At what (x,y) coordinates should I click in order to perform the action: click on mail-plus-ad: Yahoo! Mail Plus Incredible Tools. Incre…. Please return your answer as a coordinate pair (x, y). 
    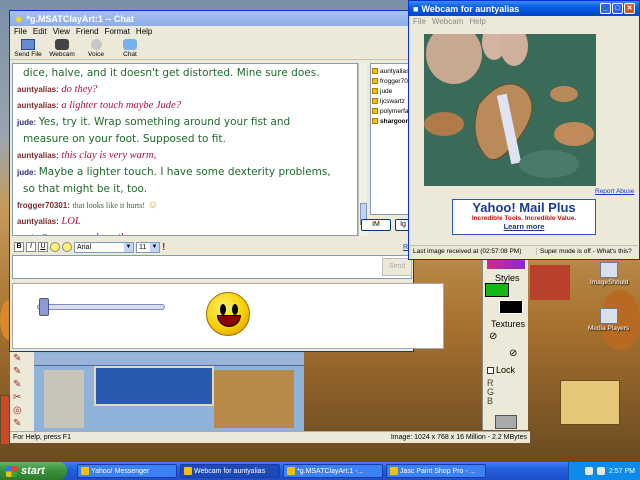
    Looking at the image, I should click on (524, 217).